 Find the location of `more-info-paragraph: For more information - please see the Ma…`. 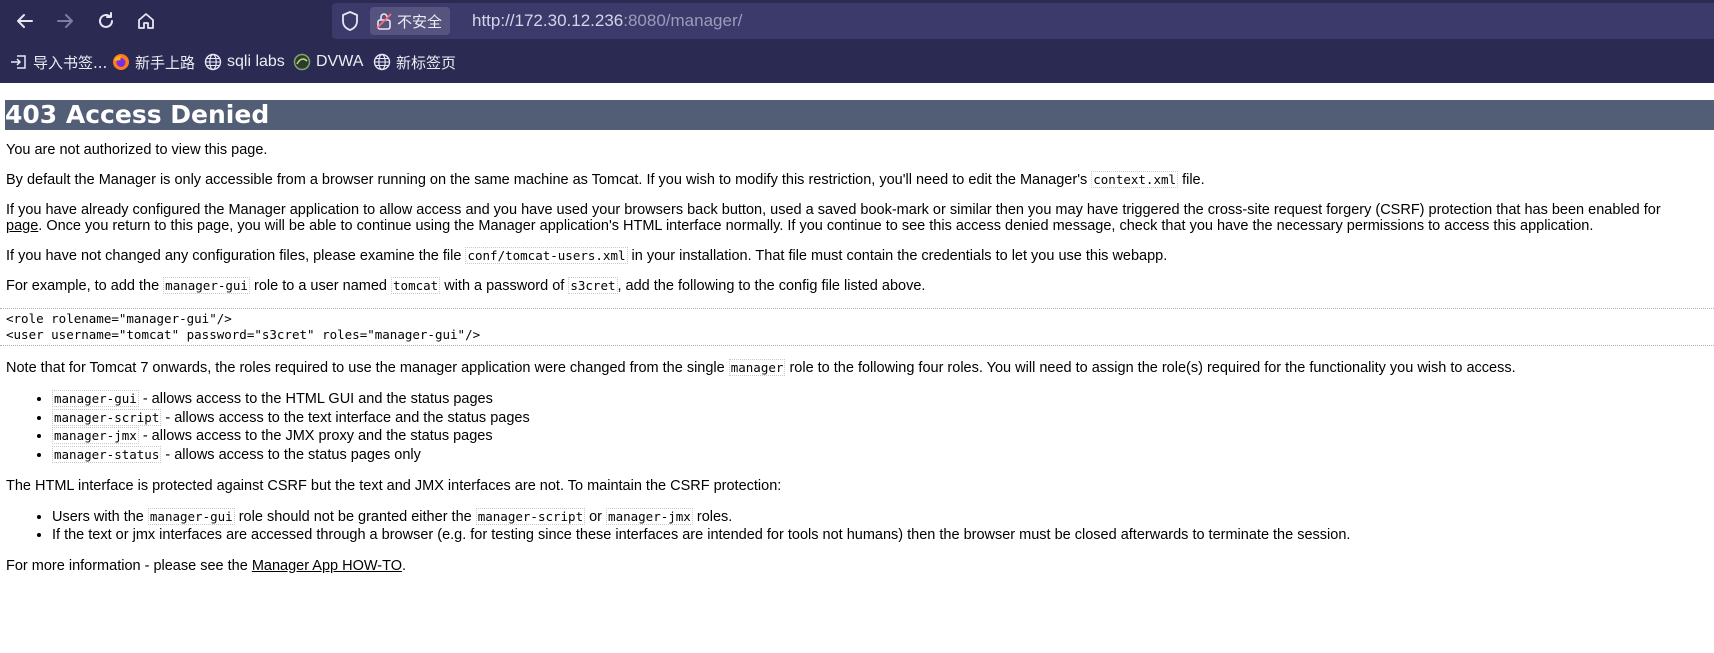

more-info-paragraph: For more information - please see the Ma… is located at coordinates (860, 566).